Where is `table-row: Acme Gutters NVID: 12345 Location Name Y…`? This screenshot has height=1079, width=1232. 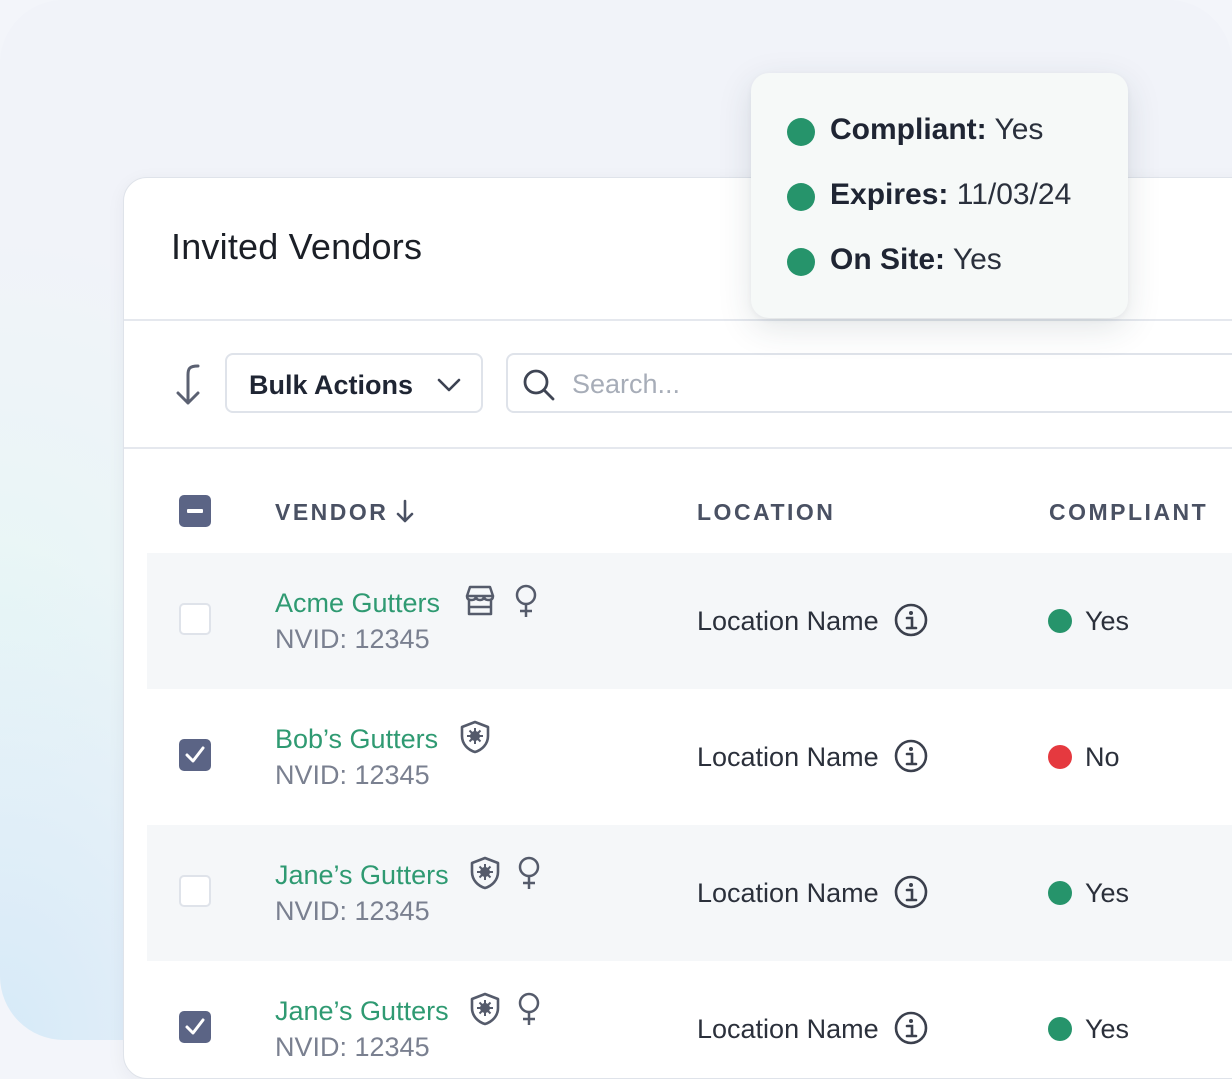 table-row: Acme Gutters NVID: 12345 Location Name Y… is located at coordinates (689, 621).